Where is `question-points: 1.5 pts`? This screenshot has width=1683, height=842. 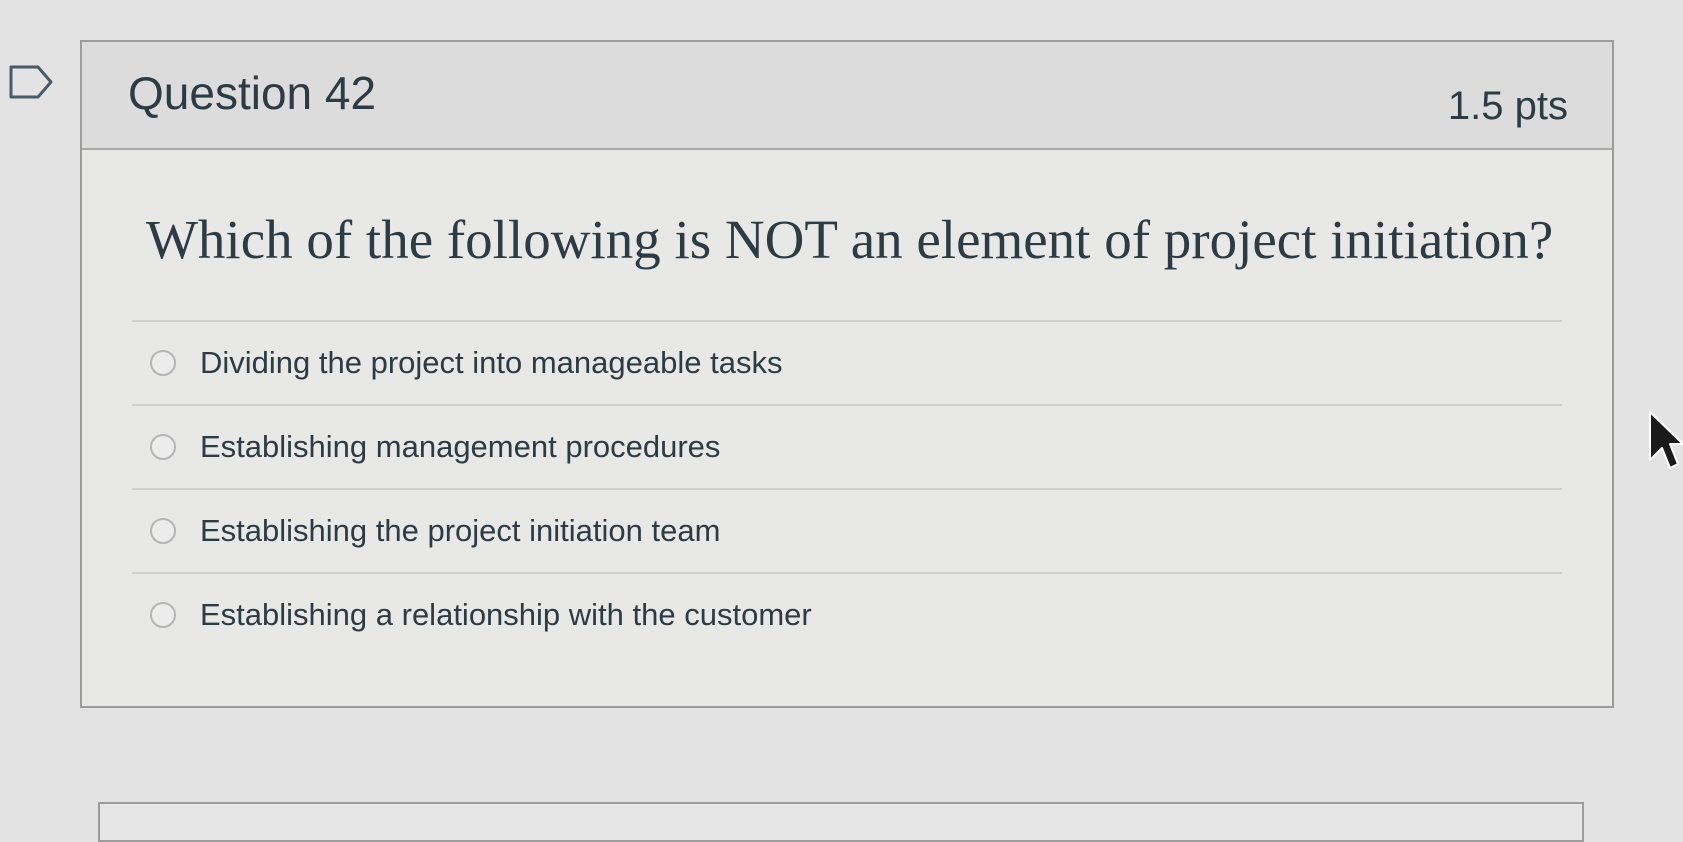
question-points: 1.5 pts is located at coordinates (1507, 106).